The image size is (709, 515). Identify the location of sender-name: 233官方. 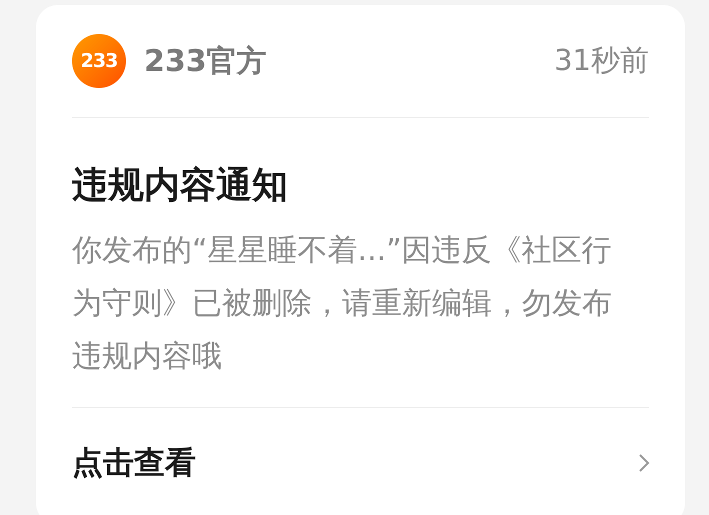
(205, 61).